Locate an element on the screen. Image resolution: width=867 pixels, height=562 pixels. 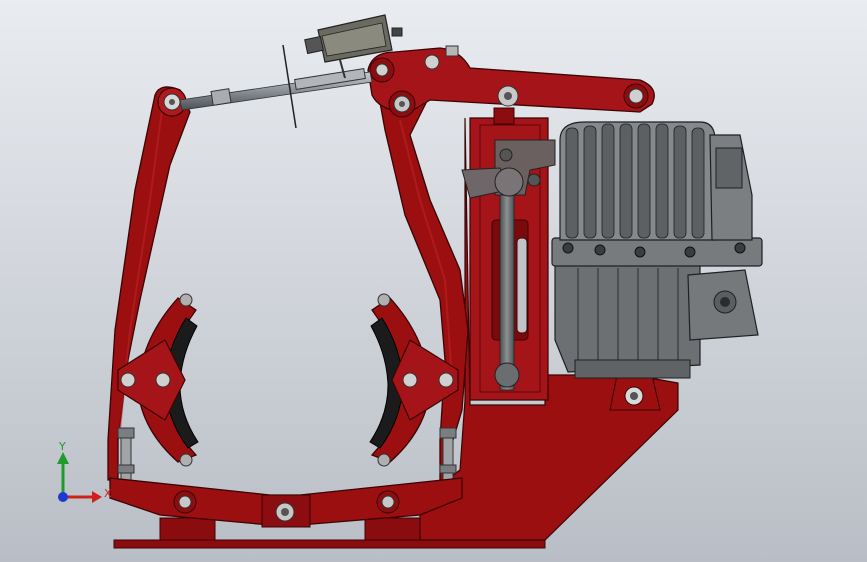
axis-y-label: Y is located at coordinates (62, 446).